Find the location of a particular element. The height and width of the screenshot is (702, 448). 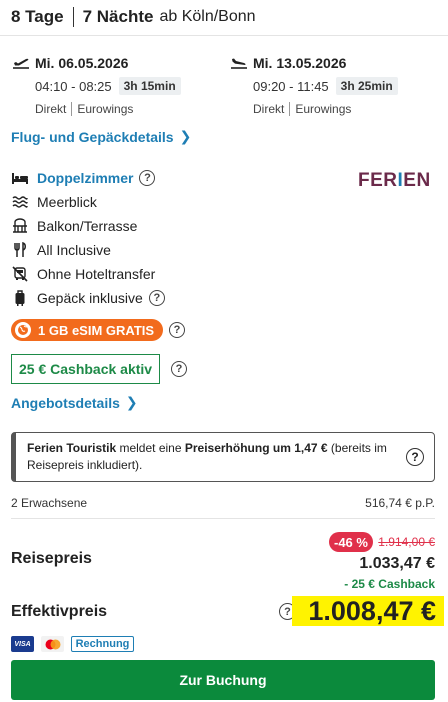

trip-header: 8 Tage 7 Nächte ab Köln/Bonn is located at coordinates (133, 17).